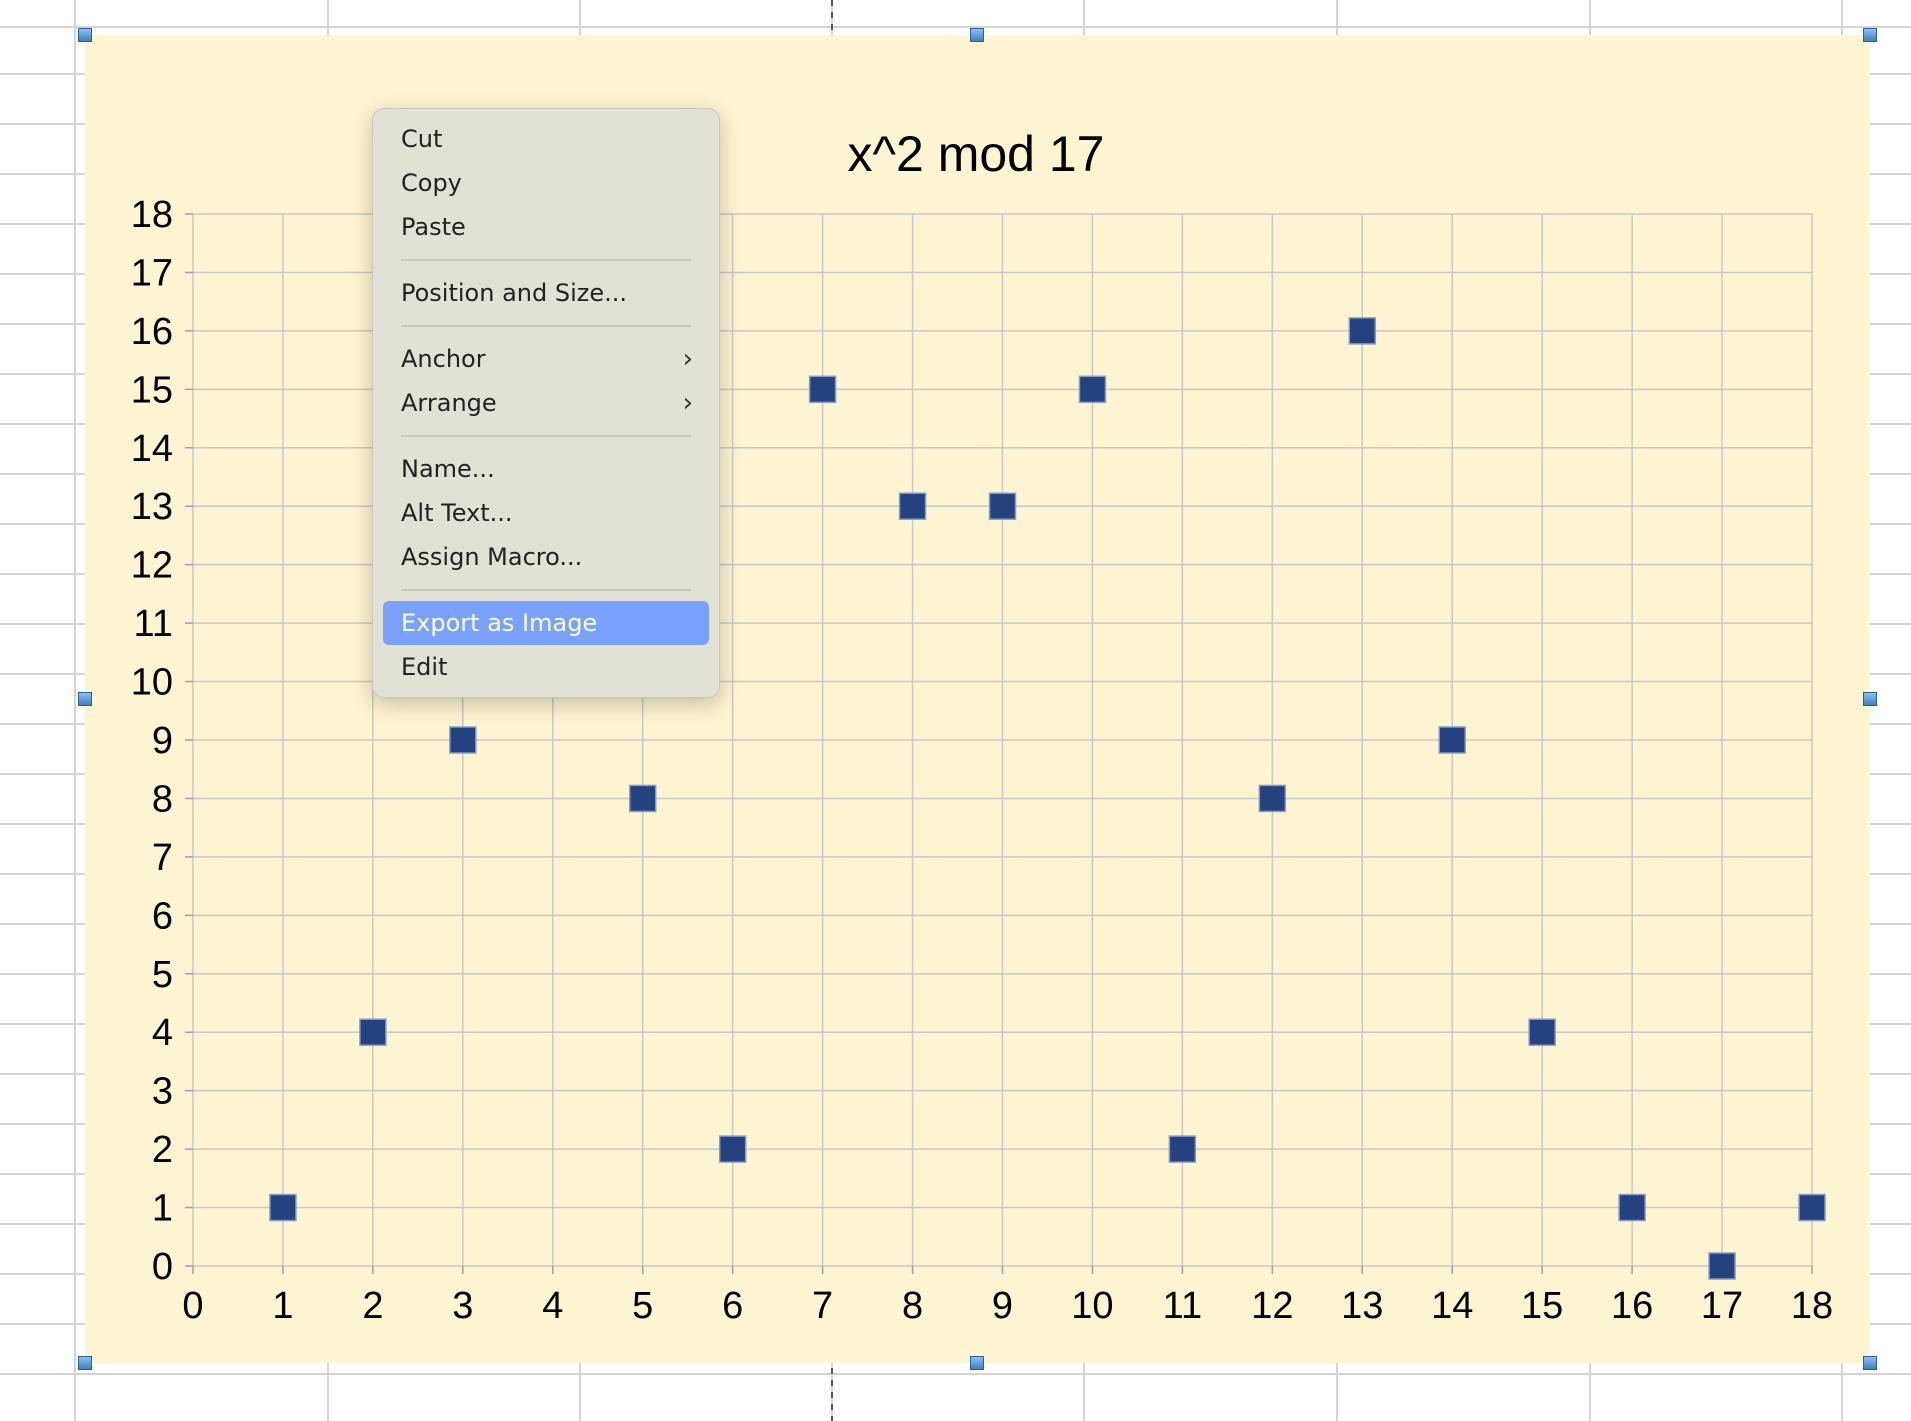 The image size is (1911, 1421). I want to click on y-tick-label: 11, so click(153, 624).